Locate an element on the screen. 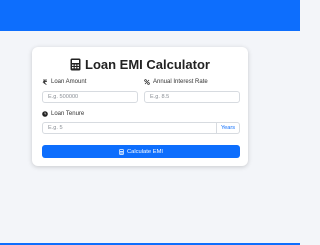 Image resolution: width=320 pixels, height=245 pixels. loan-tenure-label: Loan Tenure is located at coordinates (63, 114).